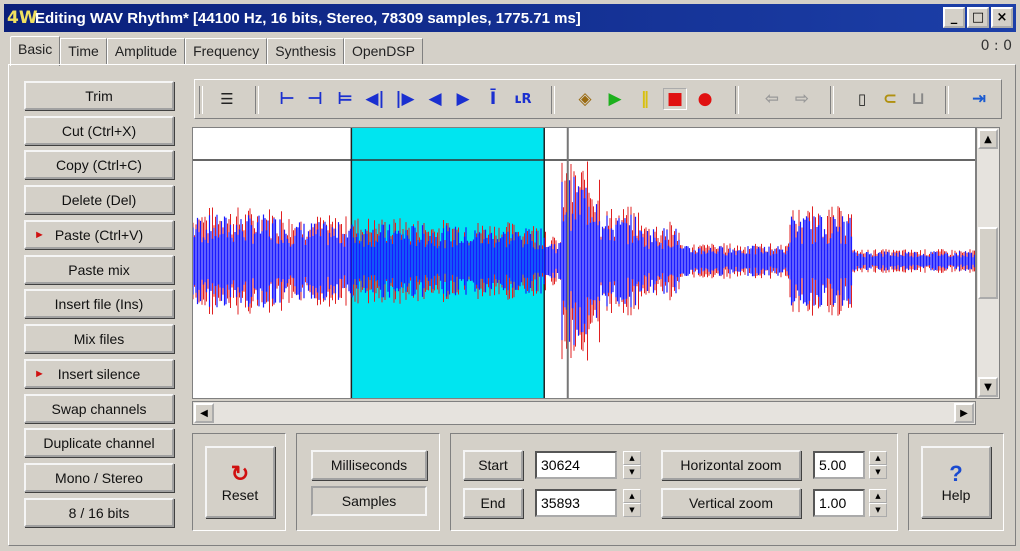 The width and height of the screenshot is (1020, 551). I want to click on help-group: ? Help, so click(956, 482).